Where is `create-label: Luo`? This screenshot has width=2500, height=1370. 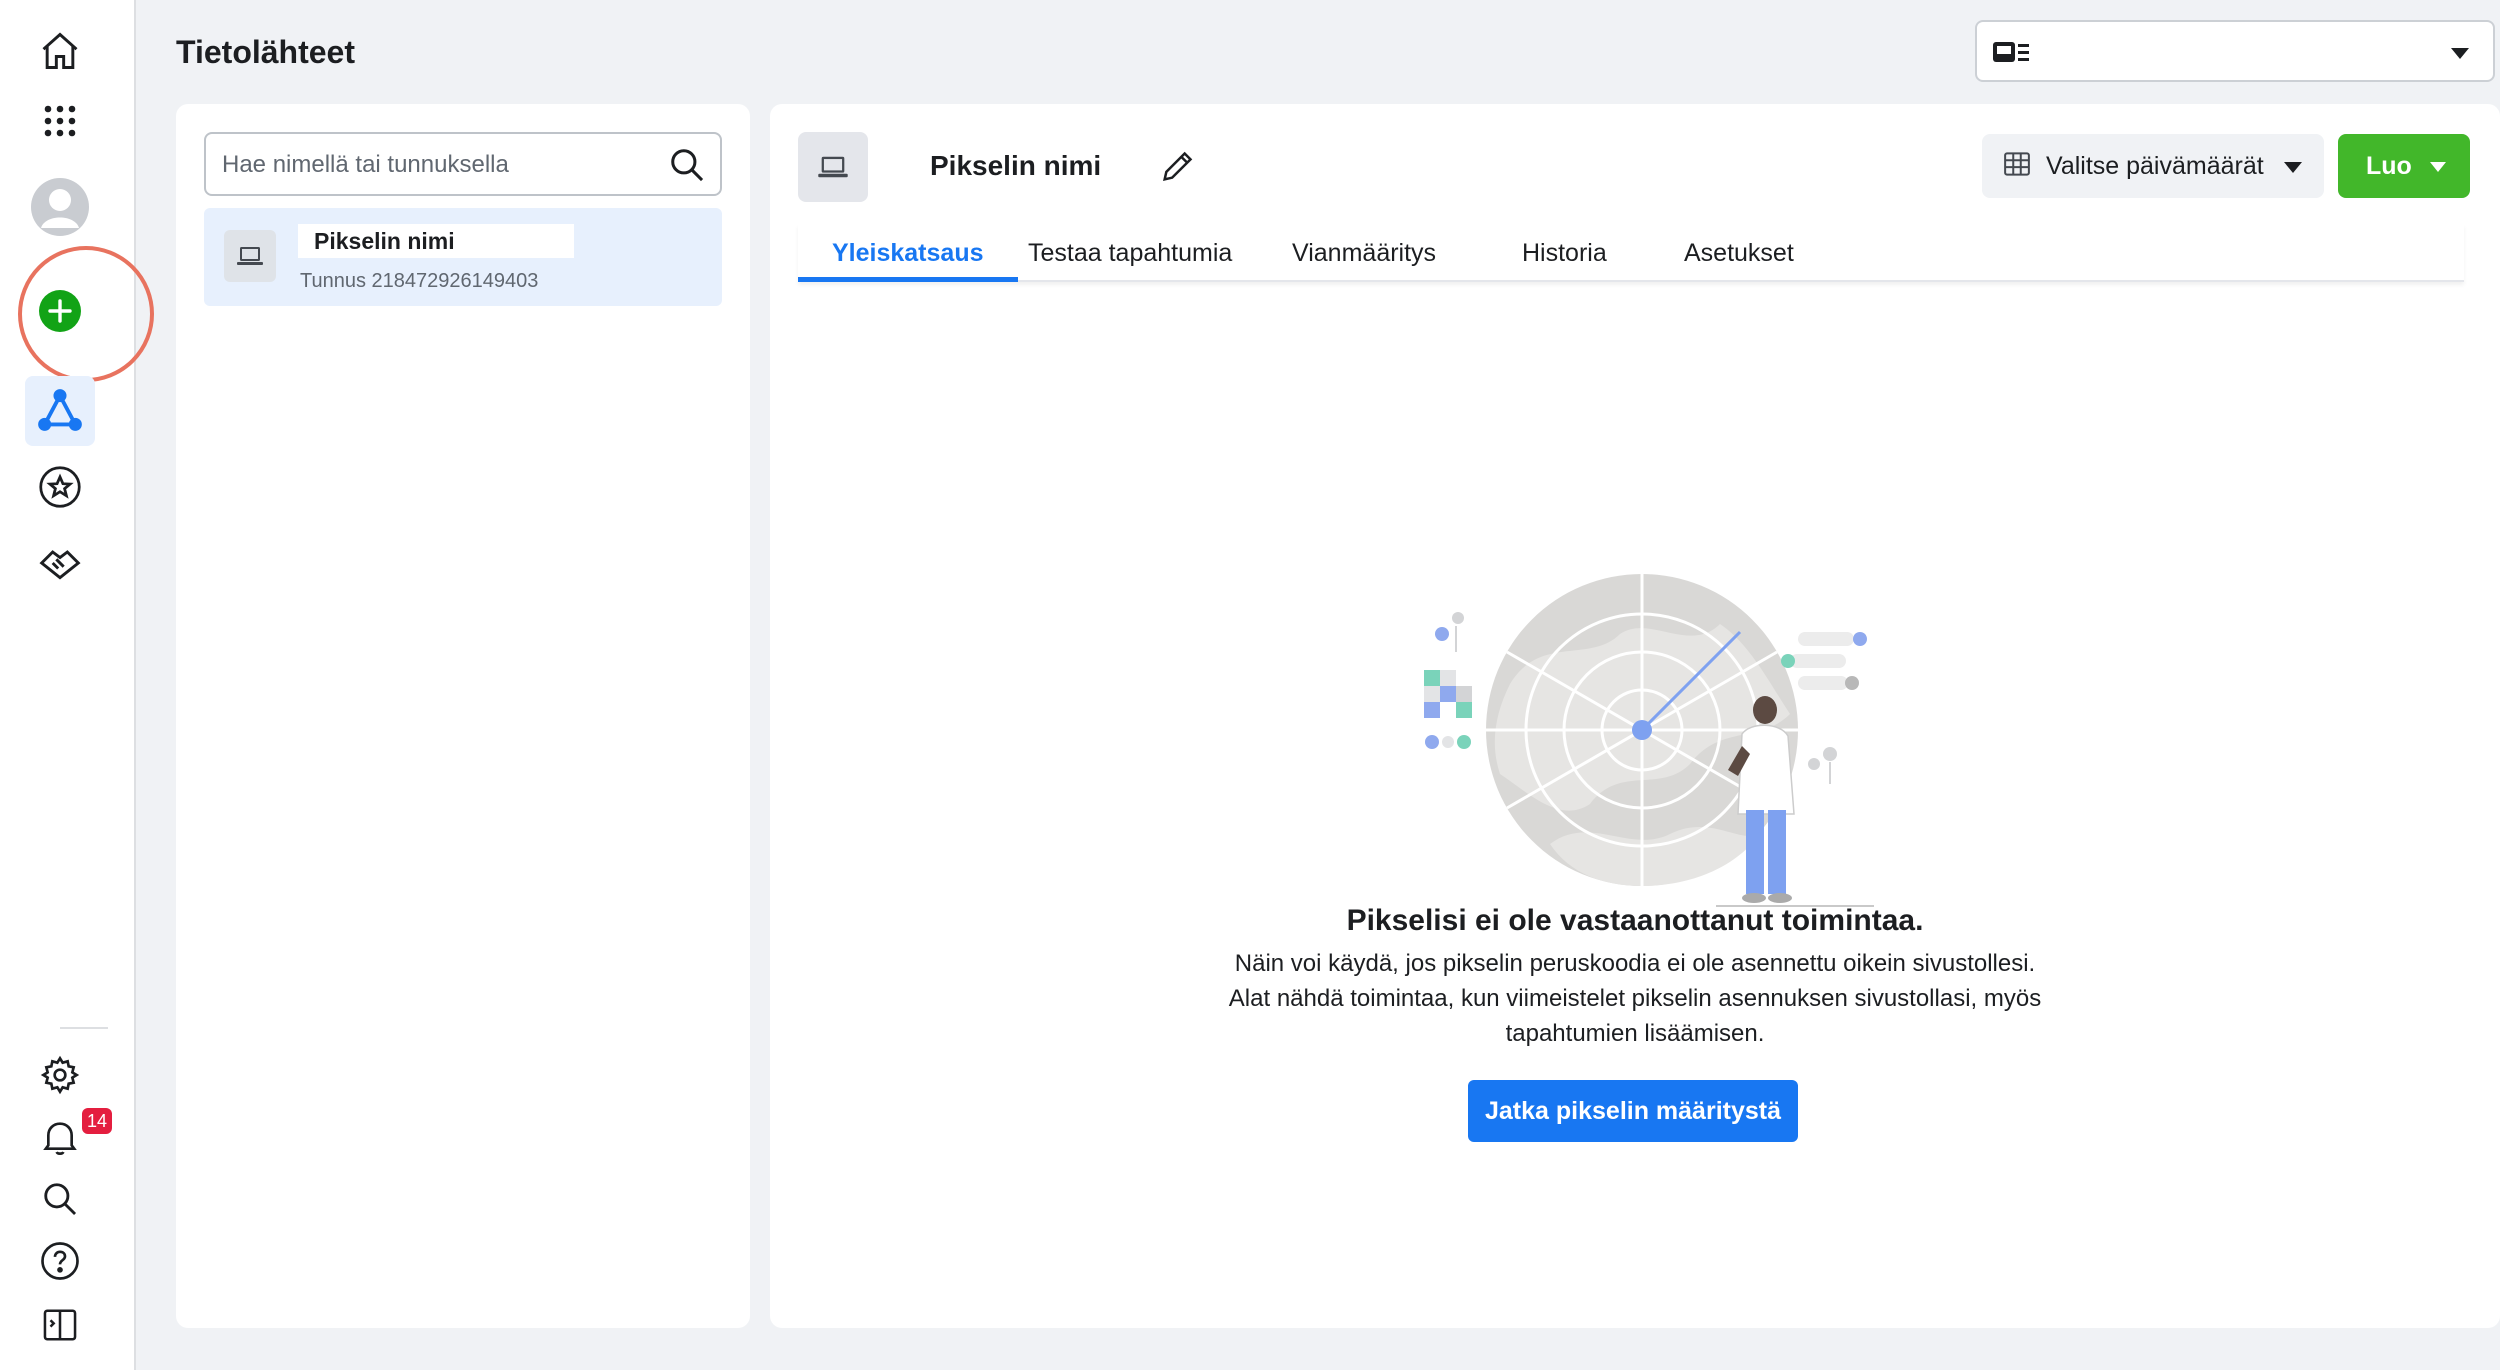 create-label: Luo is located at coordinates (2389, 165).